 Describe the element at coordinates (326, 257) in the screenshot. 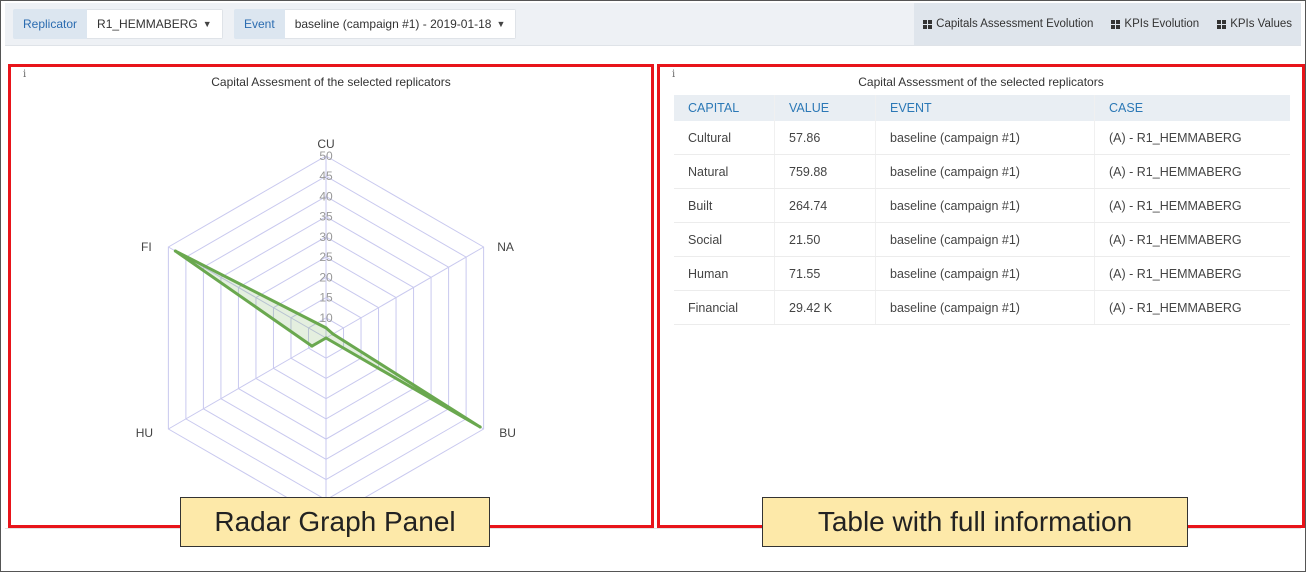

I see `radar-tick-label: 25` at that location.